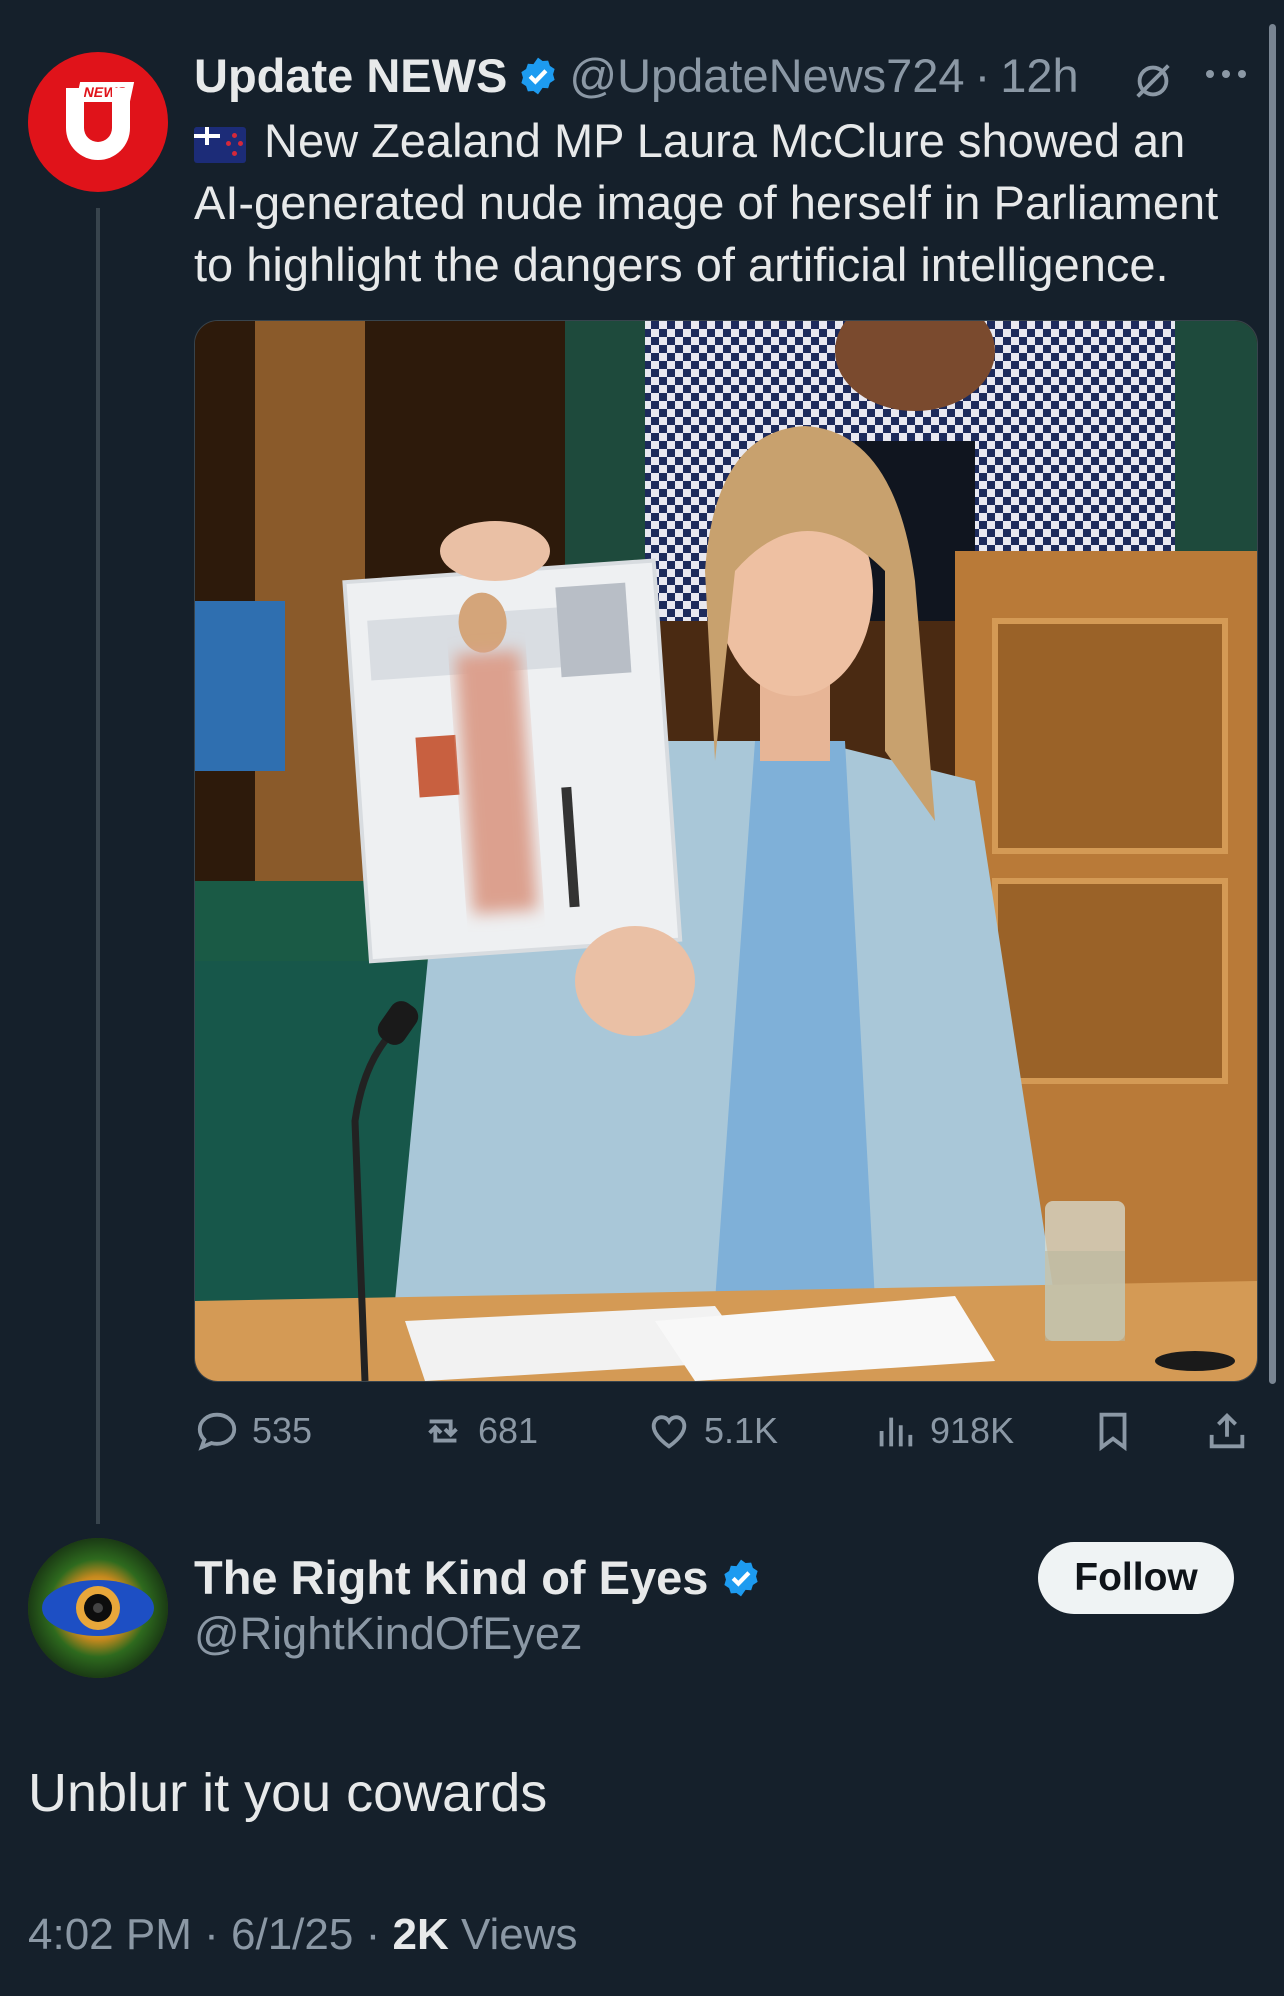 The image size is (1284, 1996). I want to click on author-handle: @UpdateNews724, so click(766, 75).